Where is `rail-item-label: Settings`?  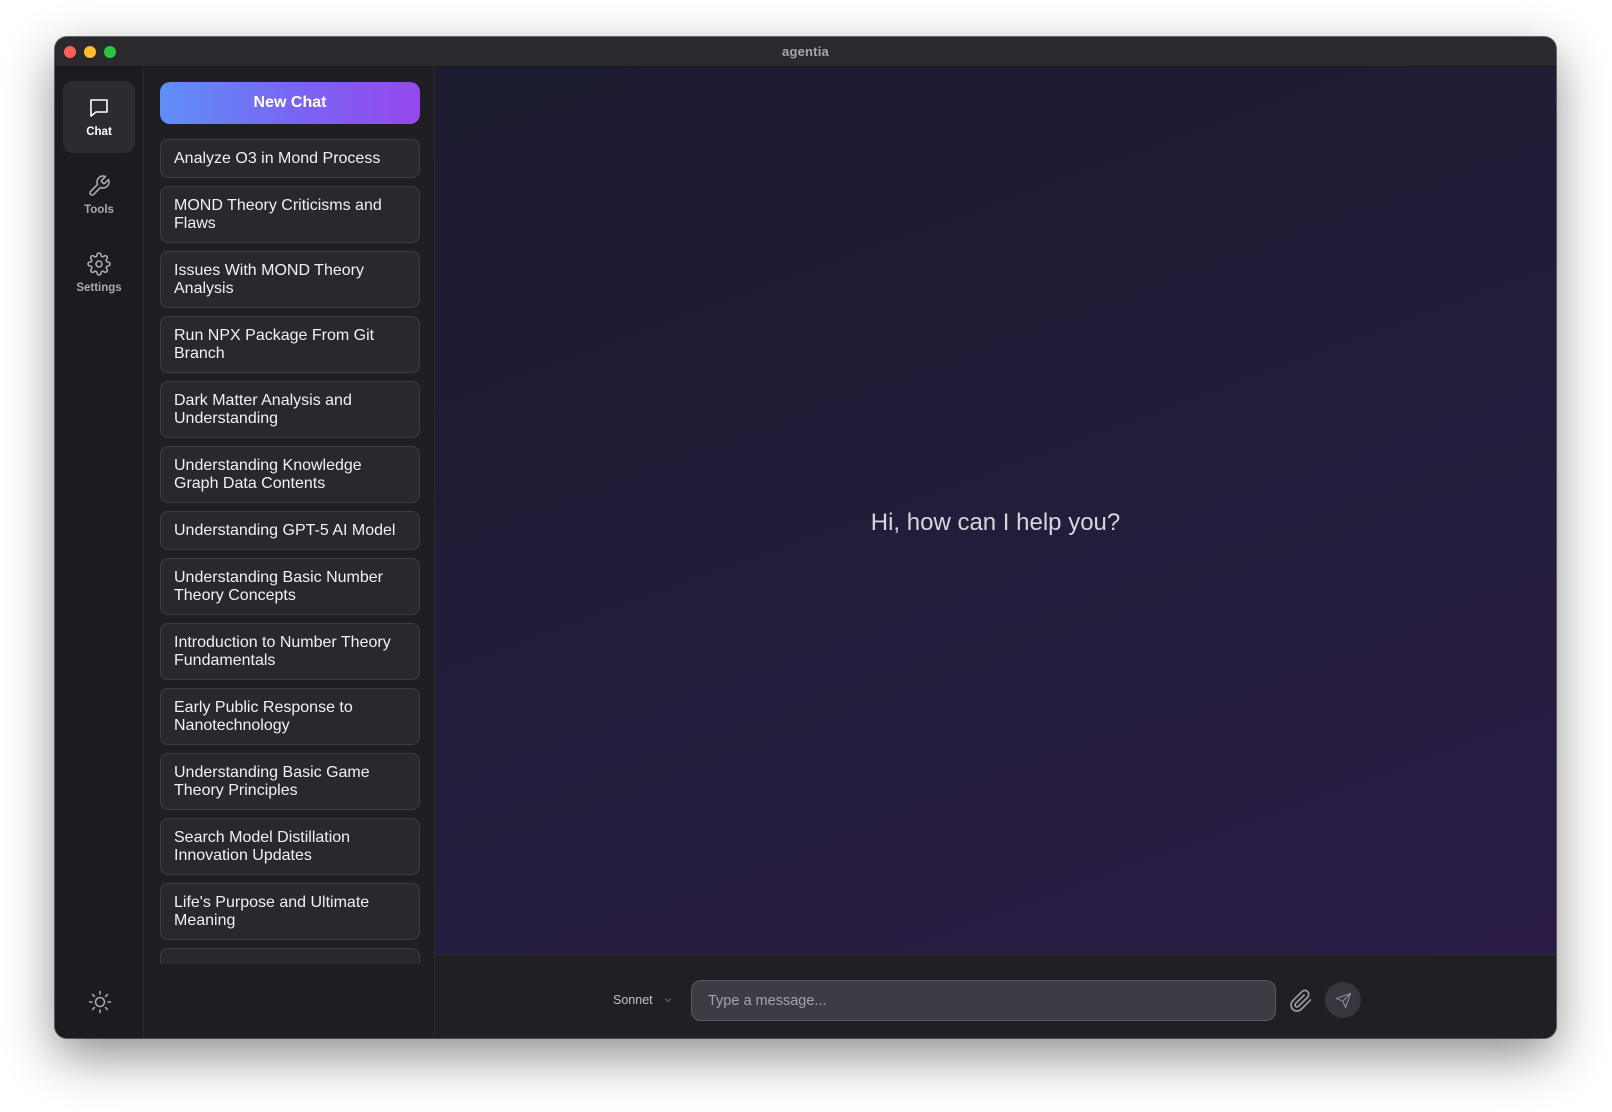 rail-item-label: Settings is located at coordinates (99, 288).